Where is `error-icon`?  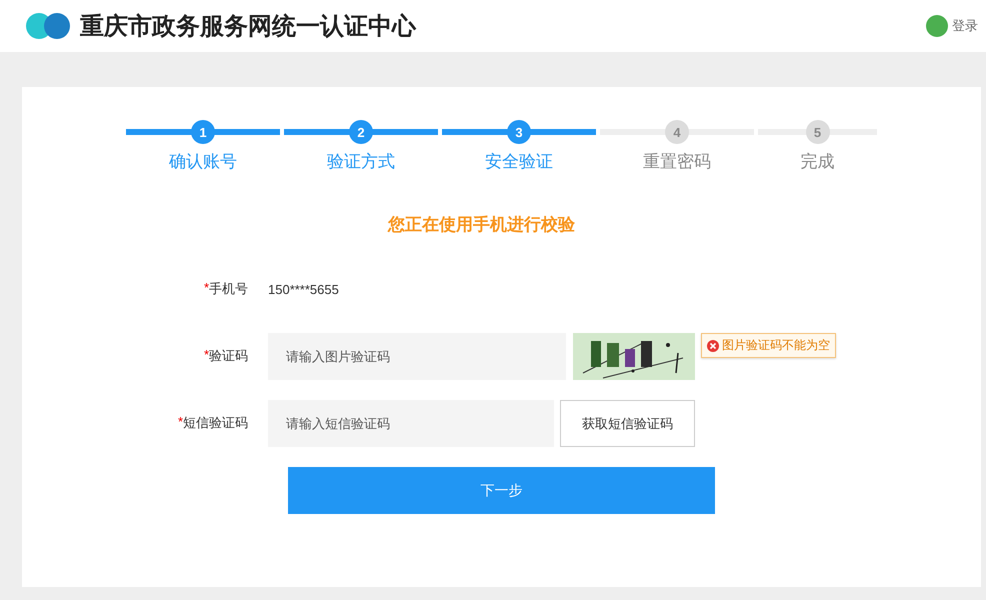 error-icon is located at coordinates (713, 346).